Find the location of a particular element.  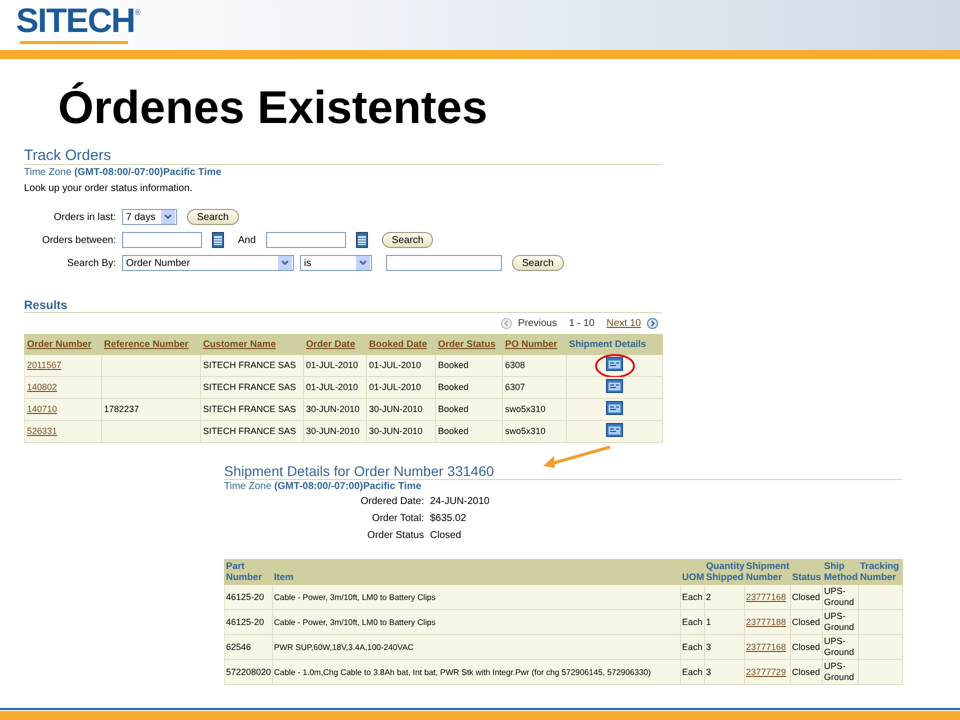

column-header: Tracking Number is located at coordinates (880, 572).